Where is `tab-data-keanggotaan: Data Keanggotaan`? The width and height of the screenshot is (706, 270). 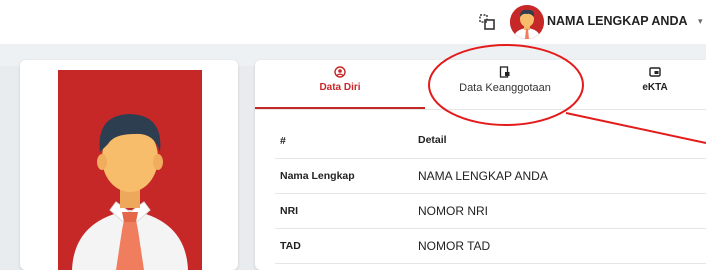 tab-data-keanggotaan: Data Keanggotaan is located at coordinates (505, 86).